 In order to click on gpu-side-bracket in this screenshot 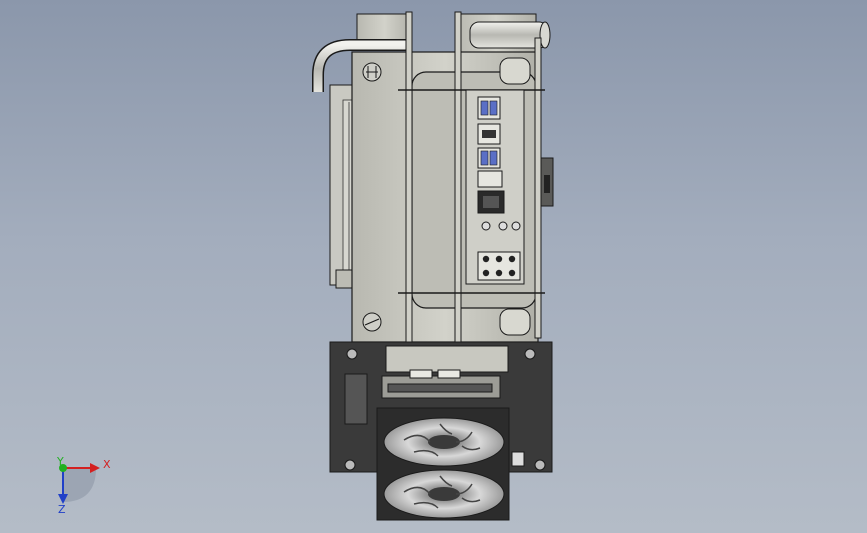, I will do `click(356, 399)`.